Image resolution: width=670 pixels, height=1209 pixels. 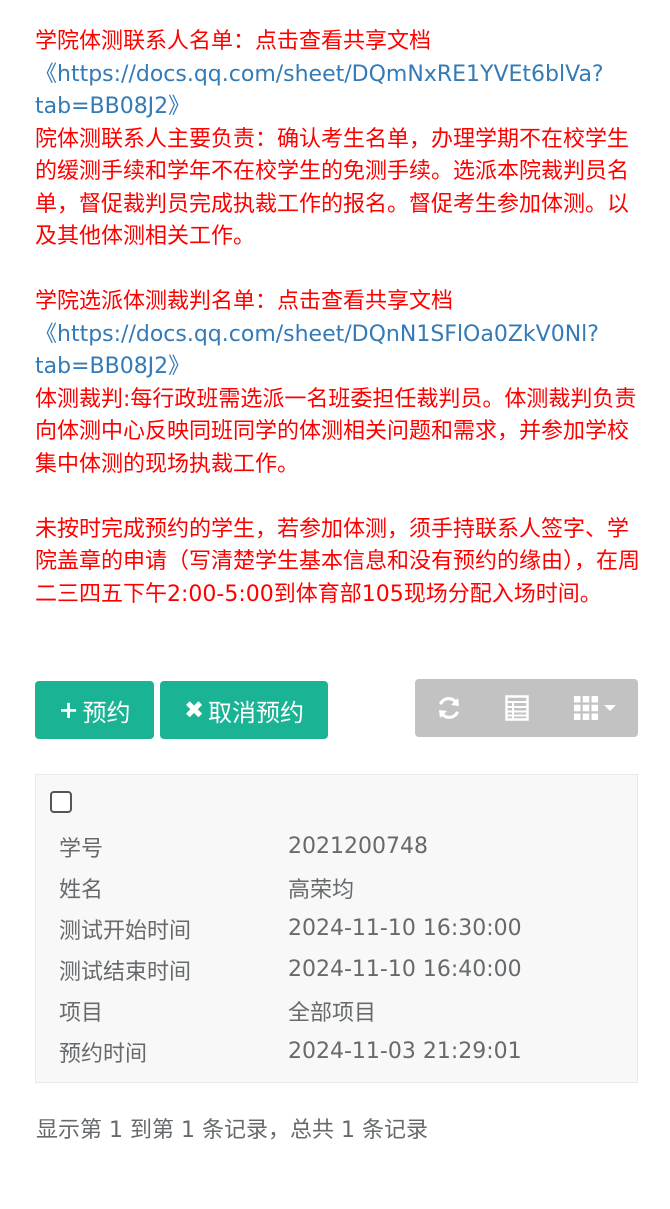 I want to click on field-row-name: 姓名 高荣均, so click(x=206, y=887).